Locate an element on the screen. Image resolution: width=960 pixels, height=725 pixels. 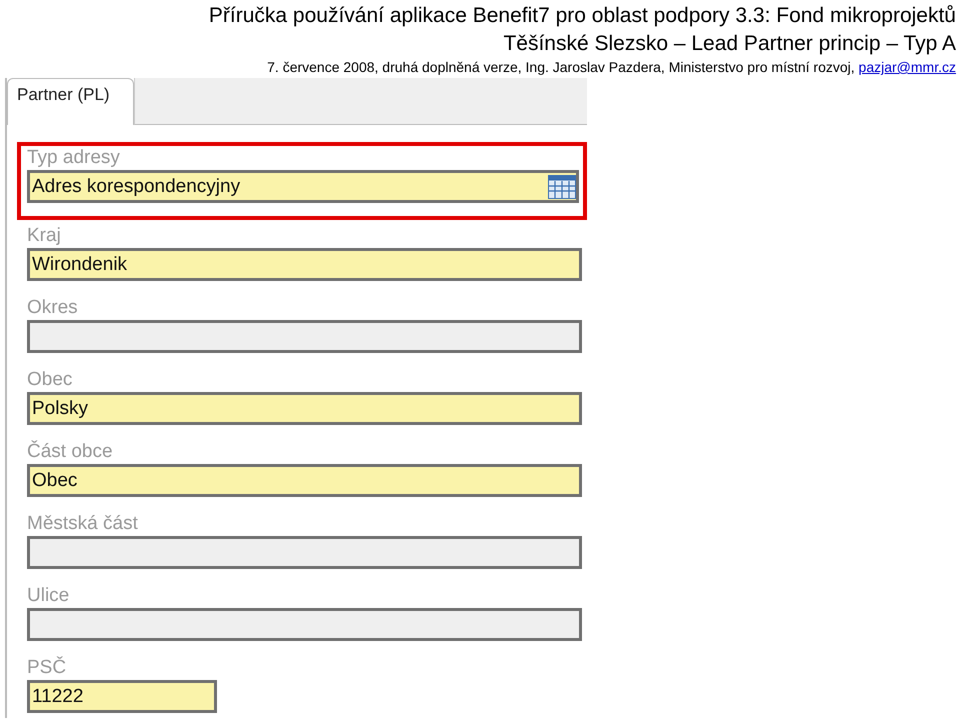
field-label: Obec is located at coordinates (50, 380).